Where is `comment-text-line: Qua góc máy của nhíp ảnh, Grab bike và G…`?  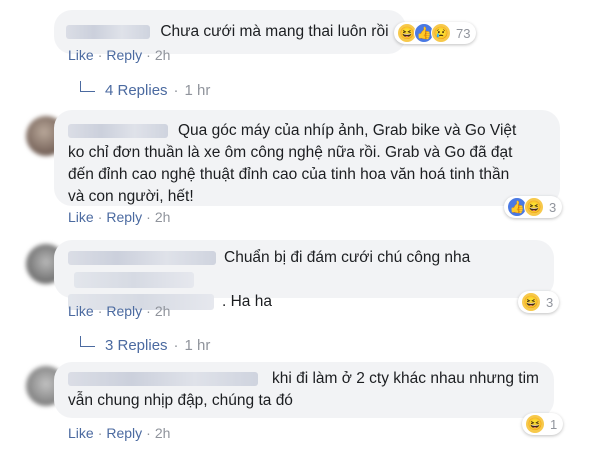 comment-text-line: Qua góc máy của nhíp ảnh, Grab bike và G… is located at coordinates (347, 130).